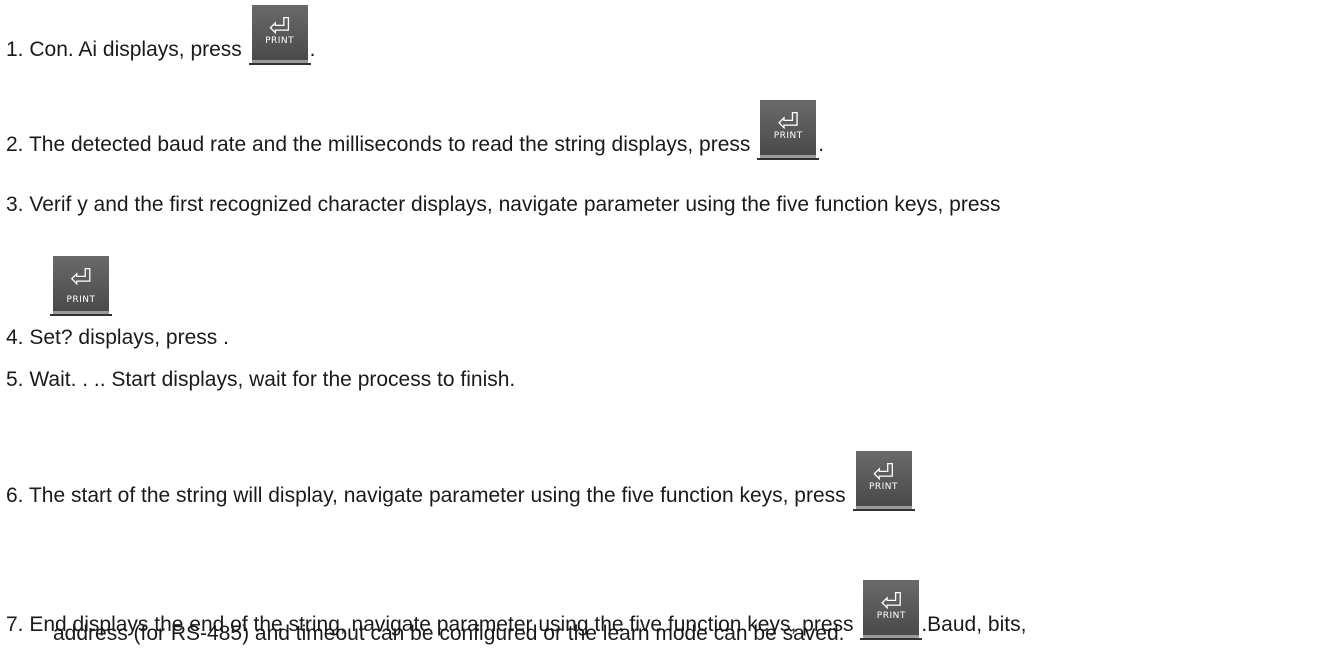 This screenshot has width=1331, height=661. I want to click on step-number: 7., so click(15, 624).